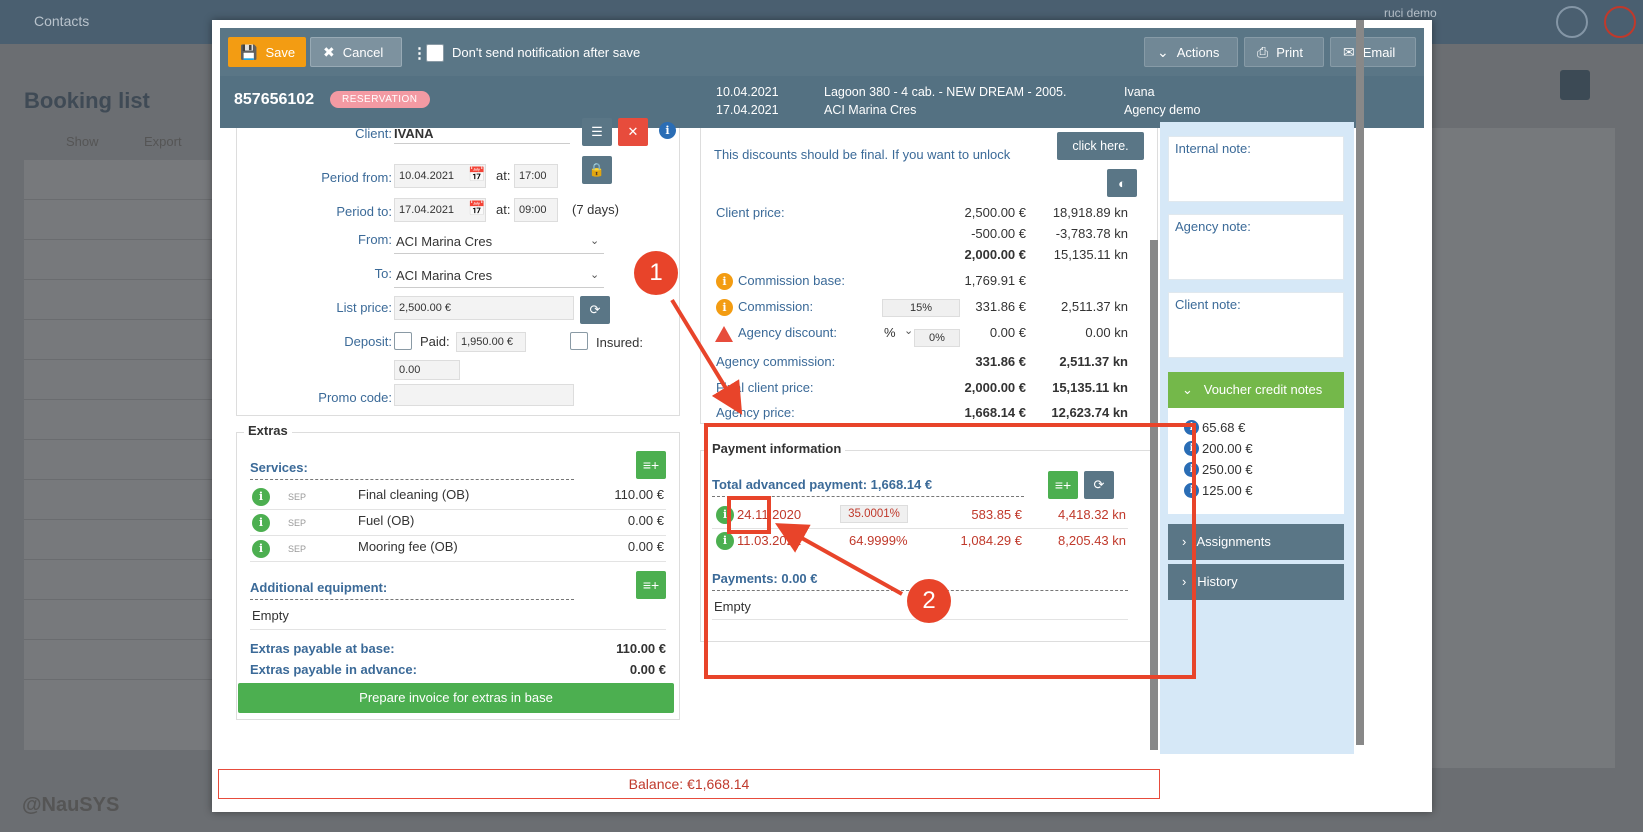 This screenshot has width=1643, height=832. What do you see at coordinates (791, 280) in the screenshot?
I see `commission-base-label: Commission base:` at bounding box center [791, 280].